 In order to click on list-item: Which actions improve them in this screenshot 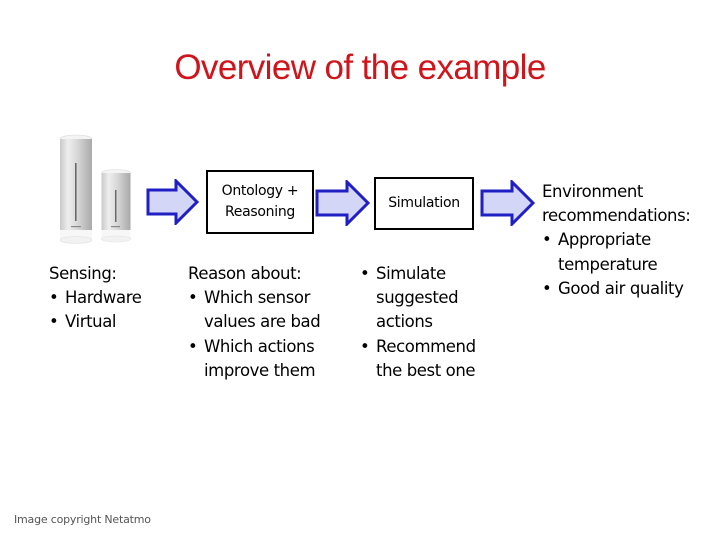, I will do `click(263, 359)`.